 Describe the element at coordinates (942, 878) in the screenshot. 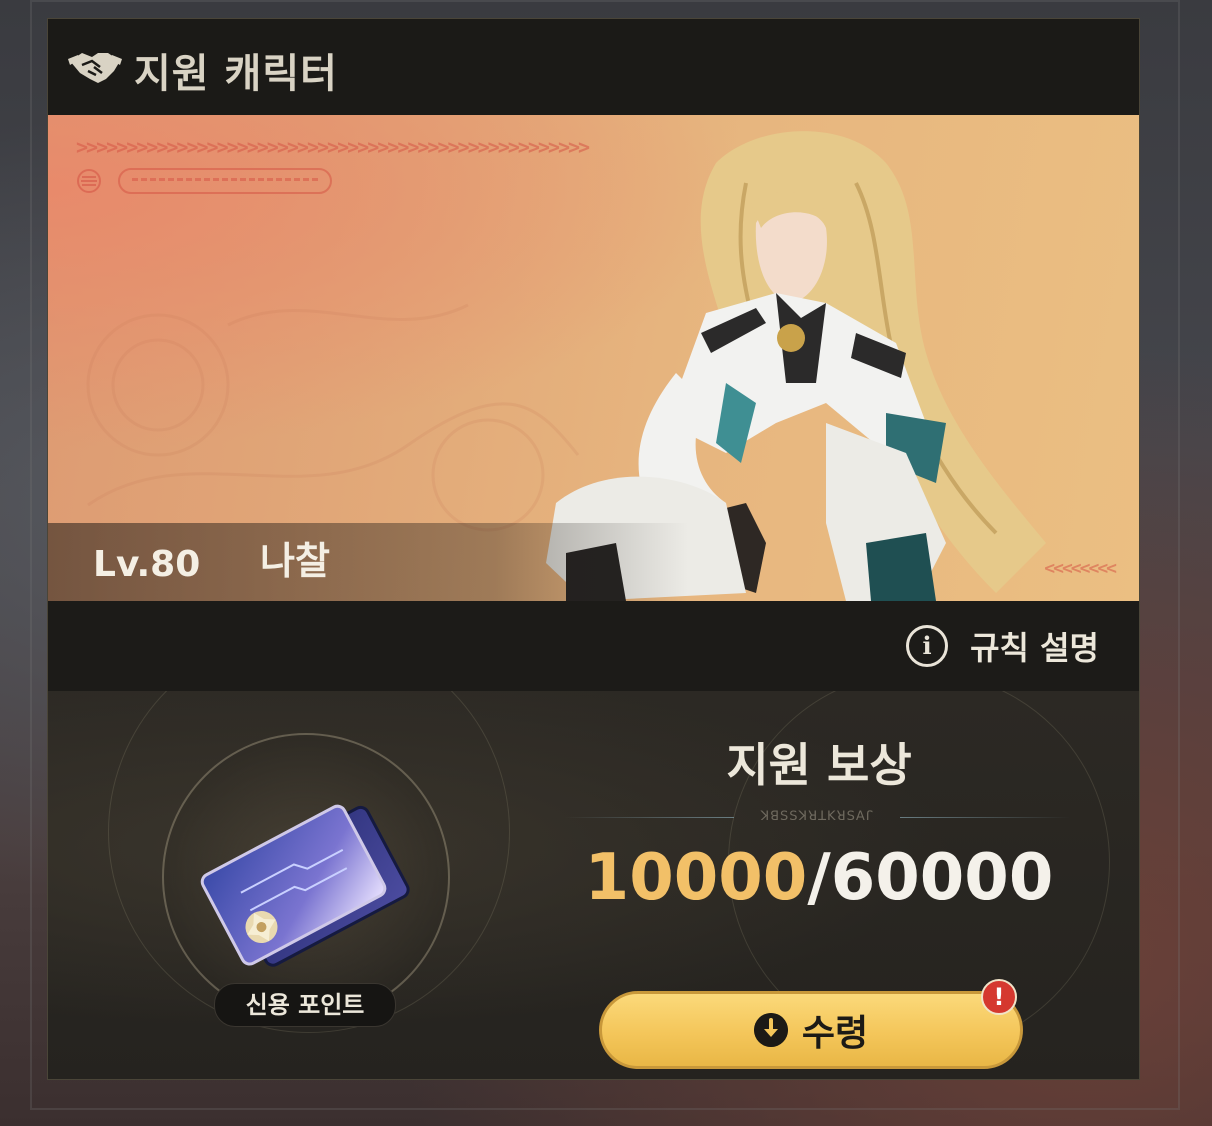

I see `progress-max: 60000` at that location.